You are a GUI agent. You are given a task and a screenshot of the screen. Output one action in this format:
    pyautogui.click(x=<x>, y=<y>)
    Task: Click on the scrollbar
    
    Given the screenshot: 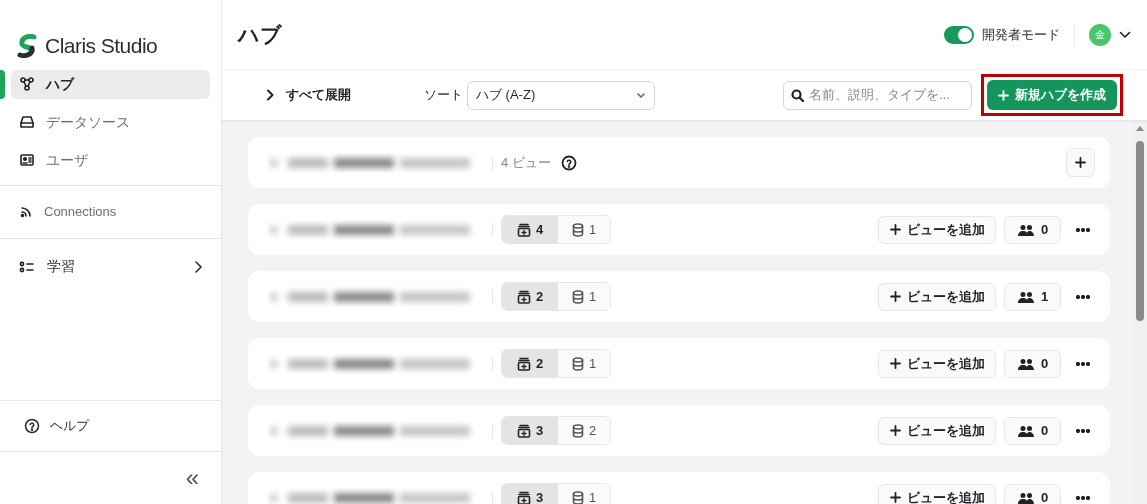 What is the action you would take?
    pyautogui.click(x=1140, y=313)
    